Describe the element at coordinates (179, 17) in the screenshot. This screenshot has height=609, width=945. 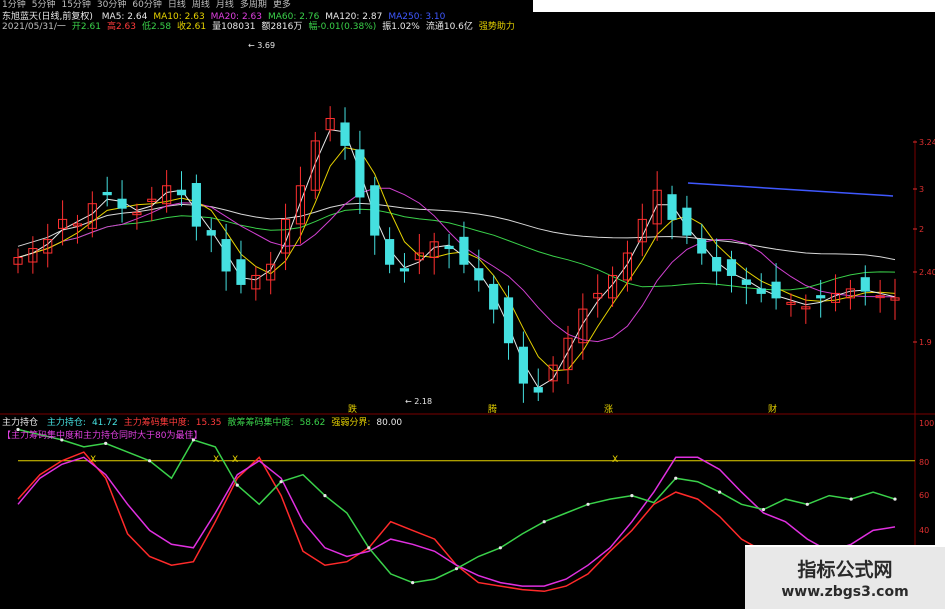
I see `ma-legend-item: MA10: 2.63` at that location.